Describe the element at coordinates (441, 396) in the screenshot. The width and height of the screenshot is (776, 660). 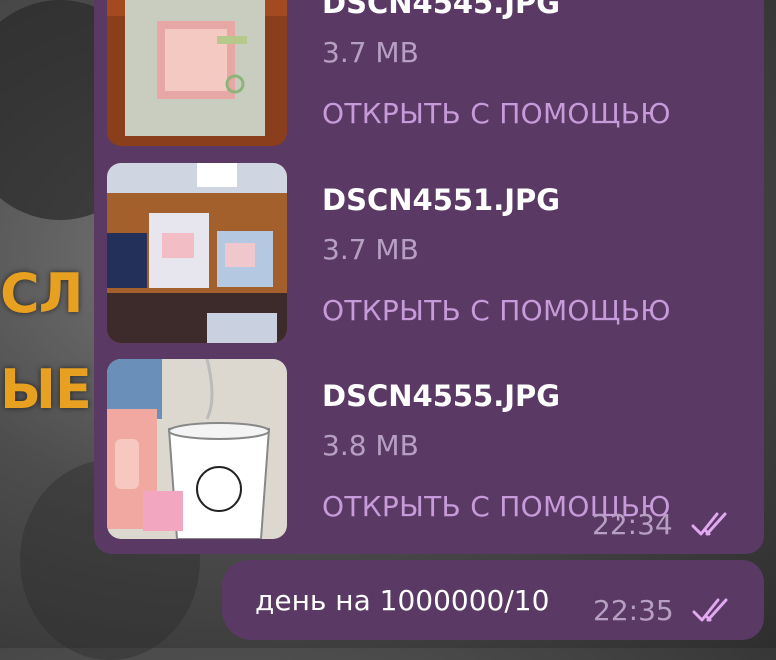
I see `file-name: DSCN4555.JPG` at that location.